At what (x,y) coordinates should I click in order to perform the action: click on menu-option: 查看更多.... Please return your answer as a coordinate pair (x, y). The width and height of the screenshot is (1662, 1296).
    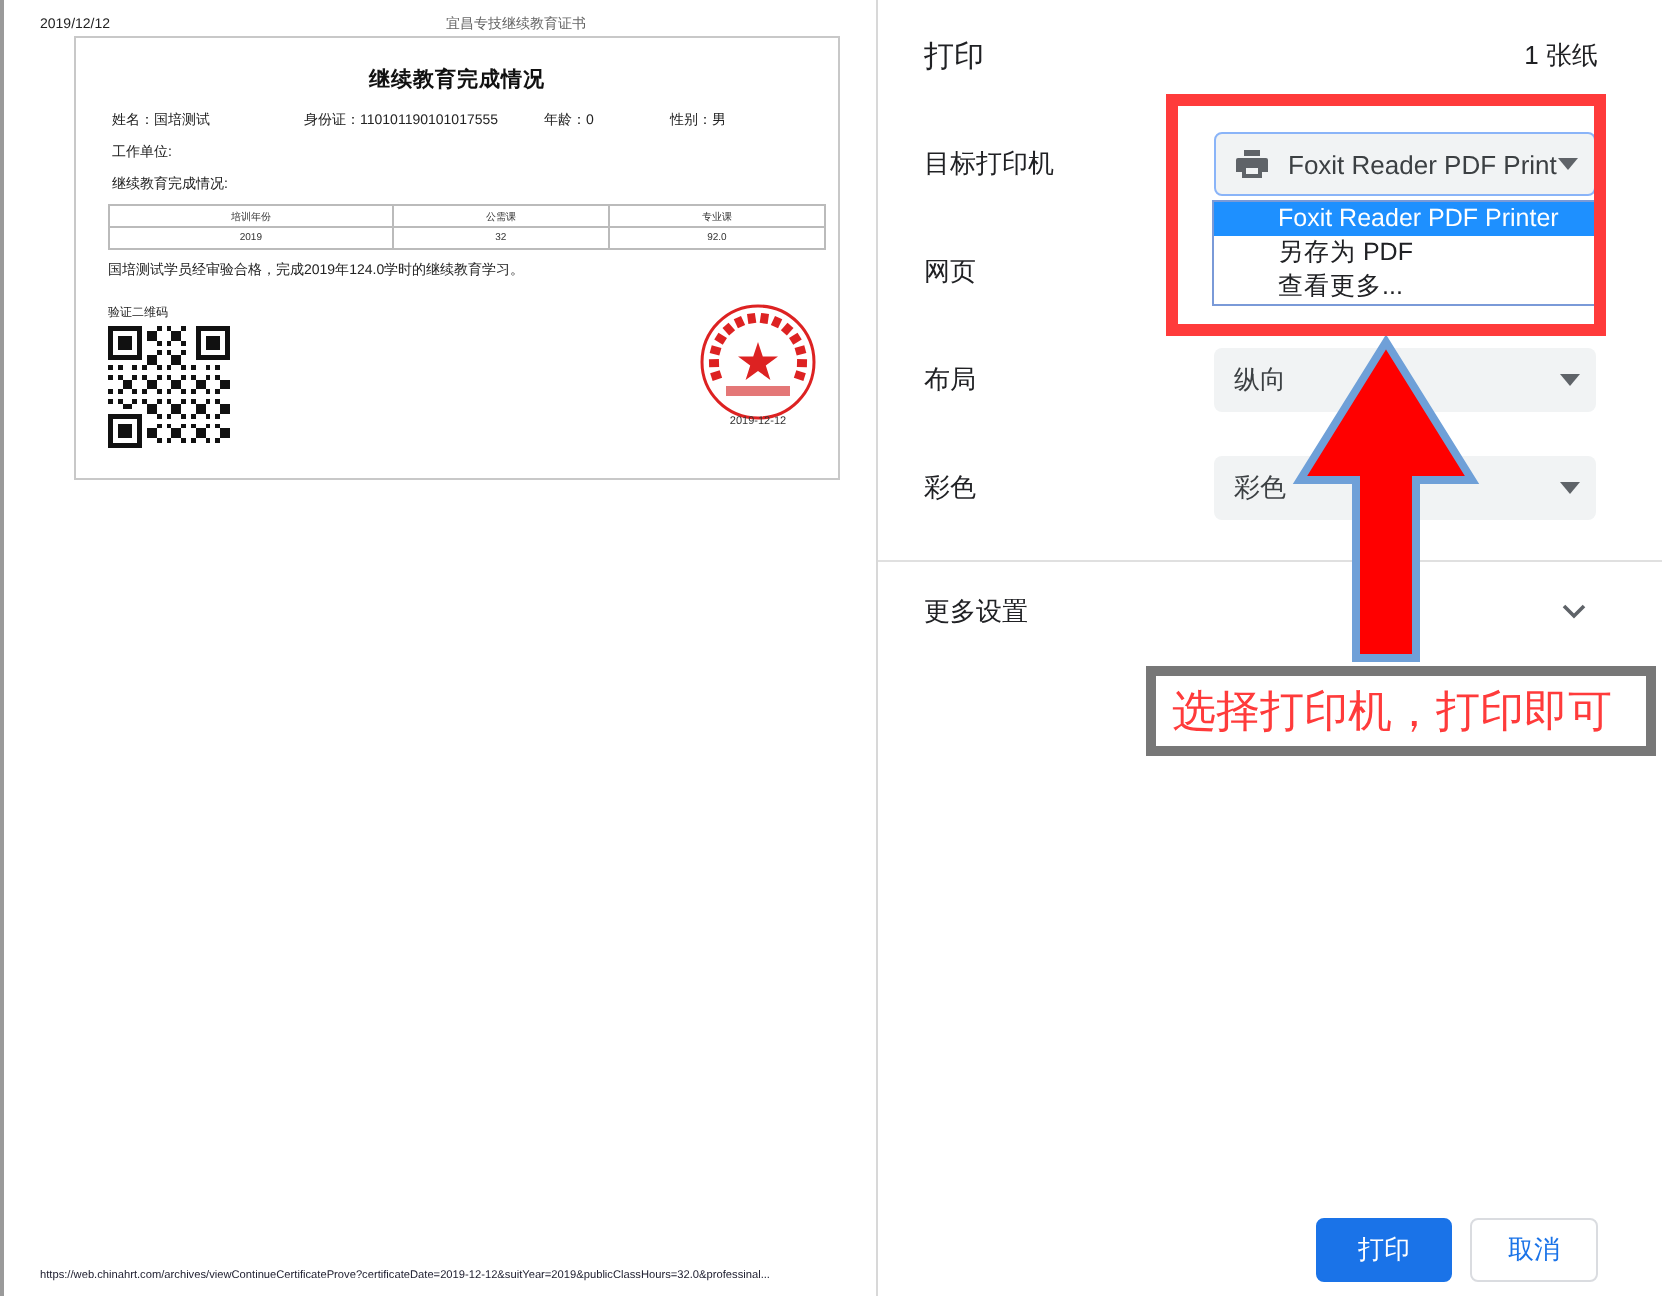
    Looking at the image, I should click on (1404, 287).